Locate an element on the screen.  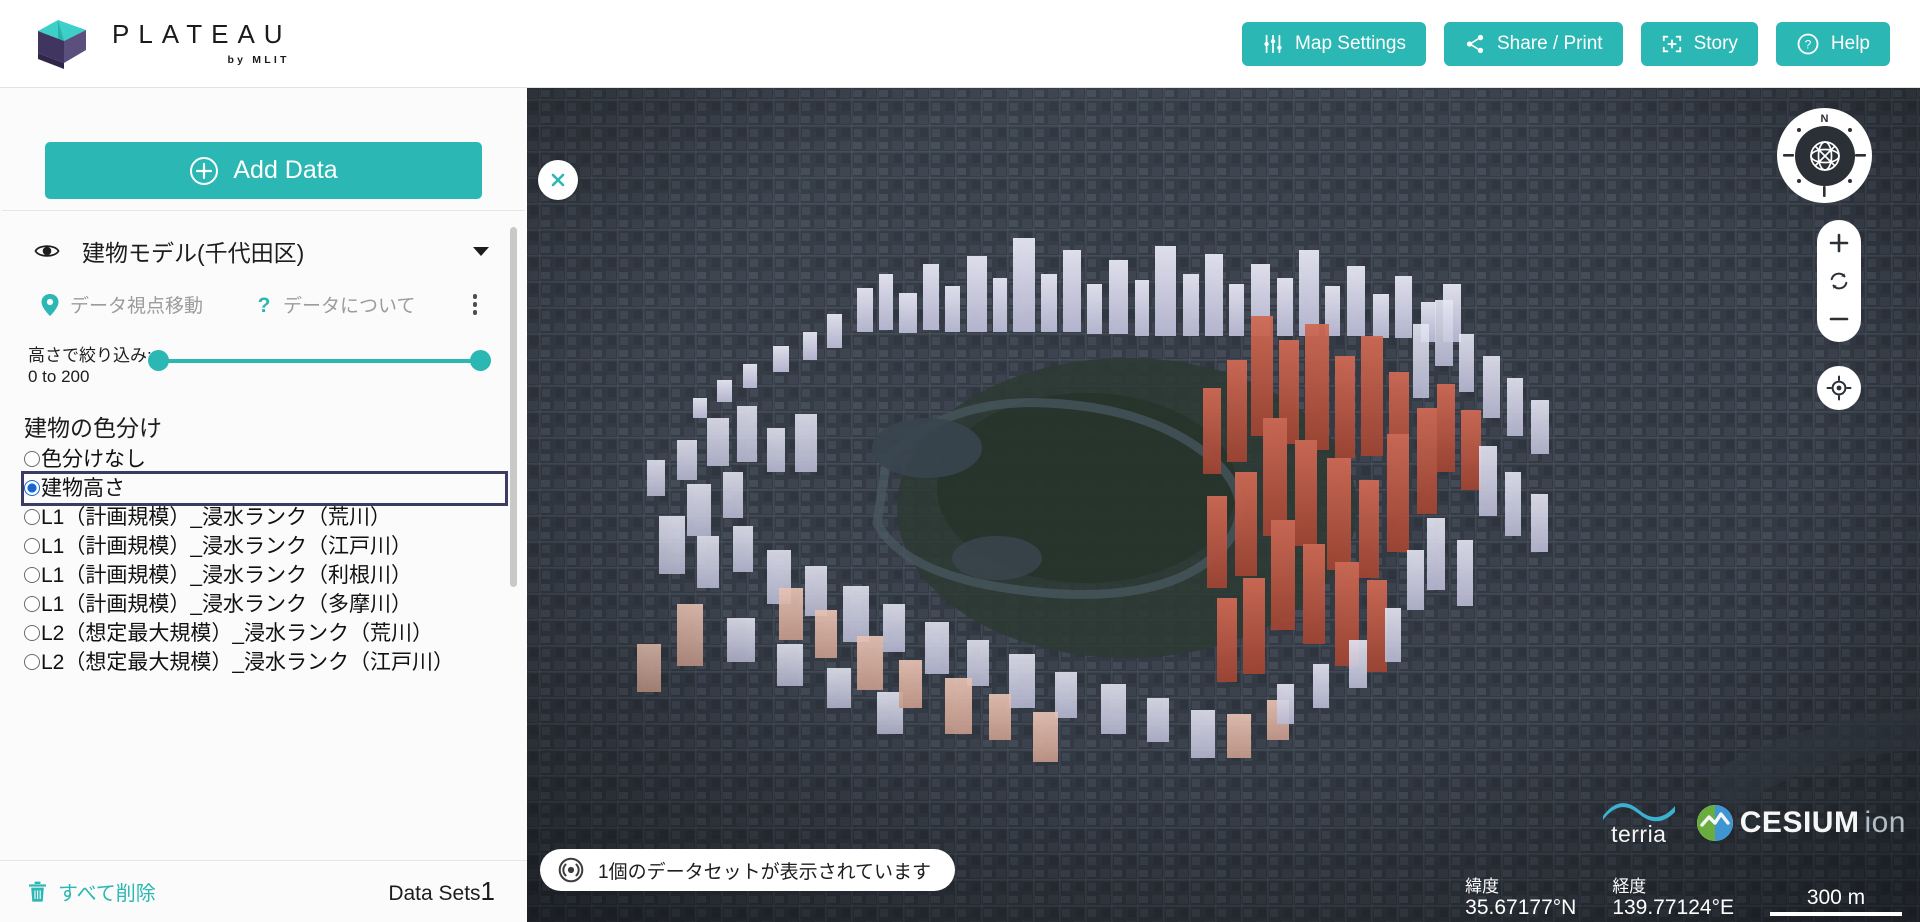
colorize-option-3: L1（計画規模）_浸水ランク（江戸川） is located at coordinates (264, 546).